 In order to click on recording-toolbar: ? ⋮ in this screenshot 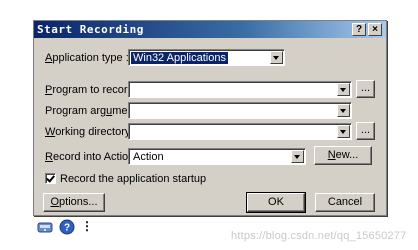, I will do `click(66, 227)`.